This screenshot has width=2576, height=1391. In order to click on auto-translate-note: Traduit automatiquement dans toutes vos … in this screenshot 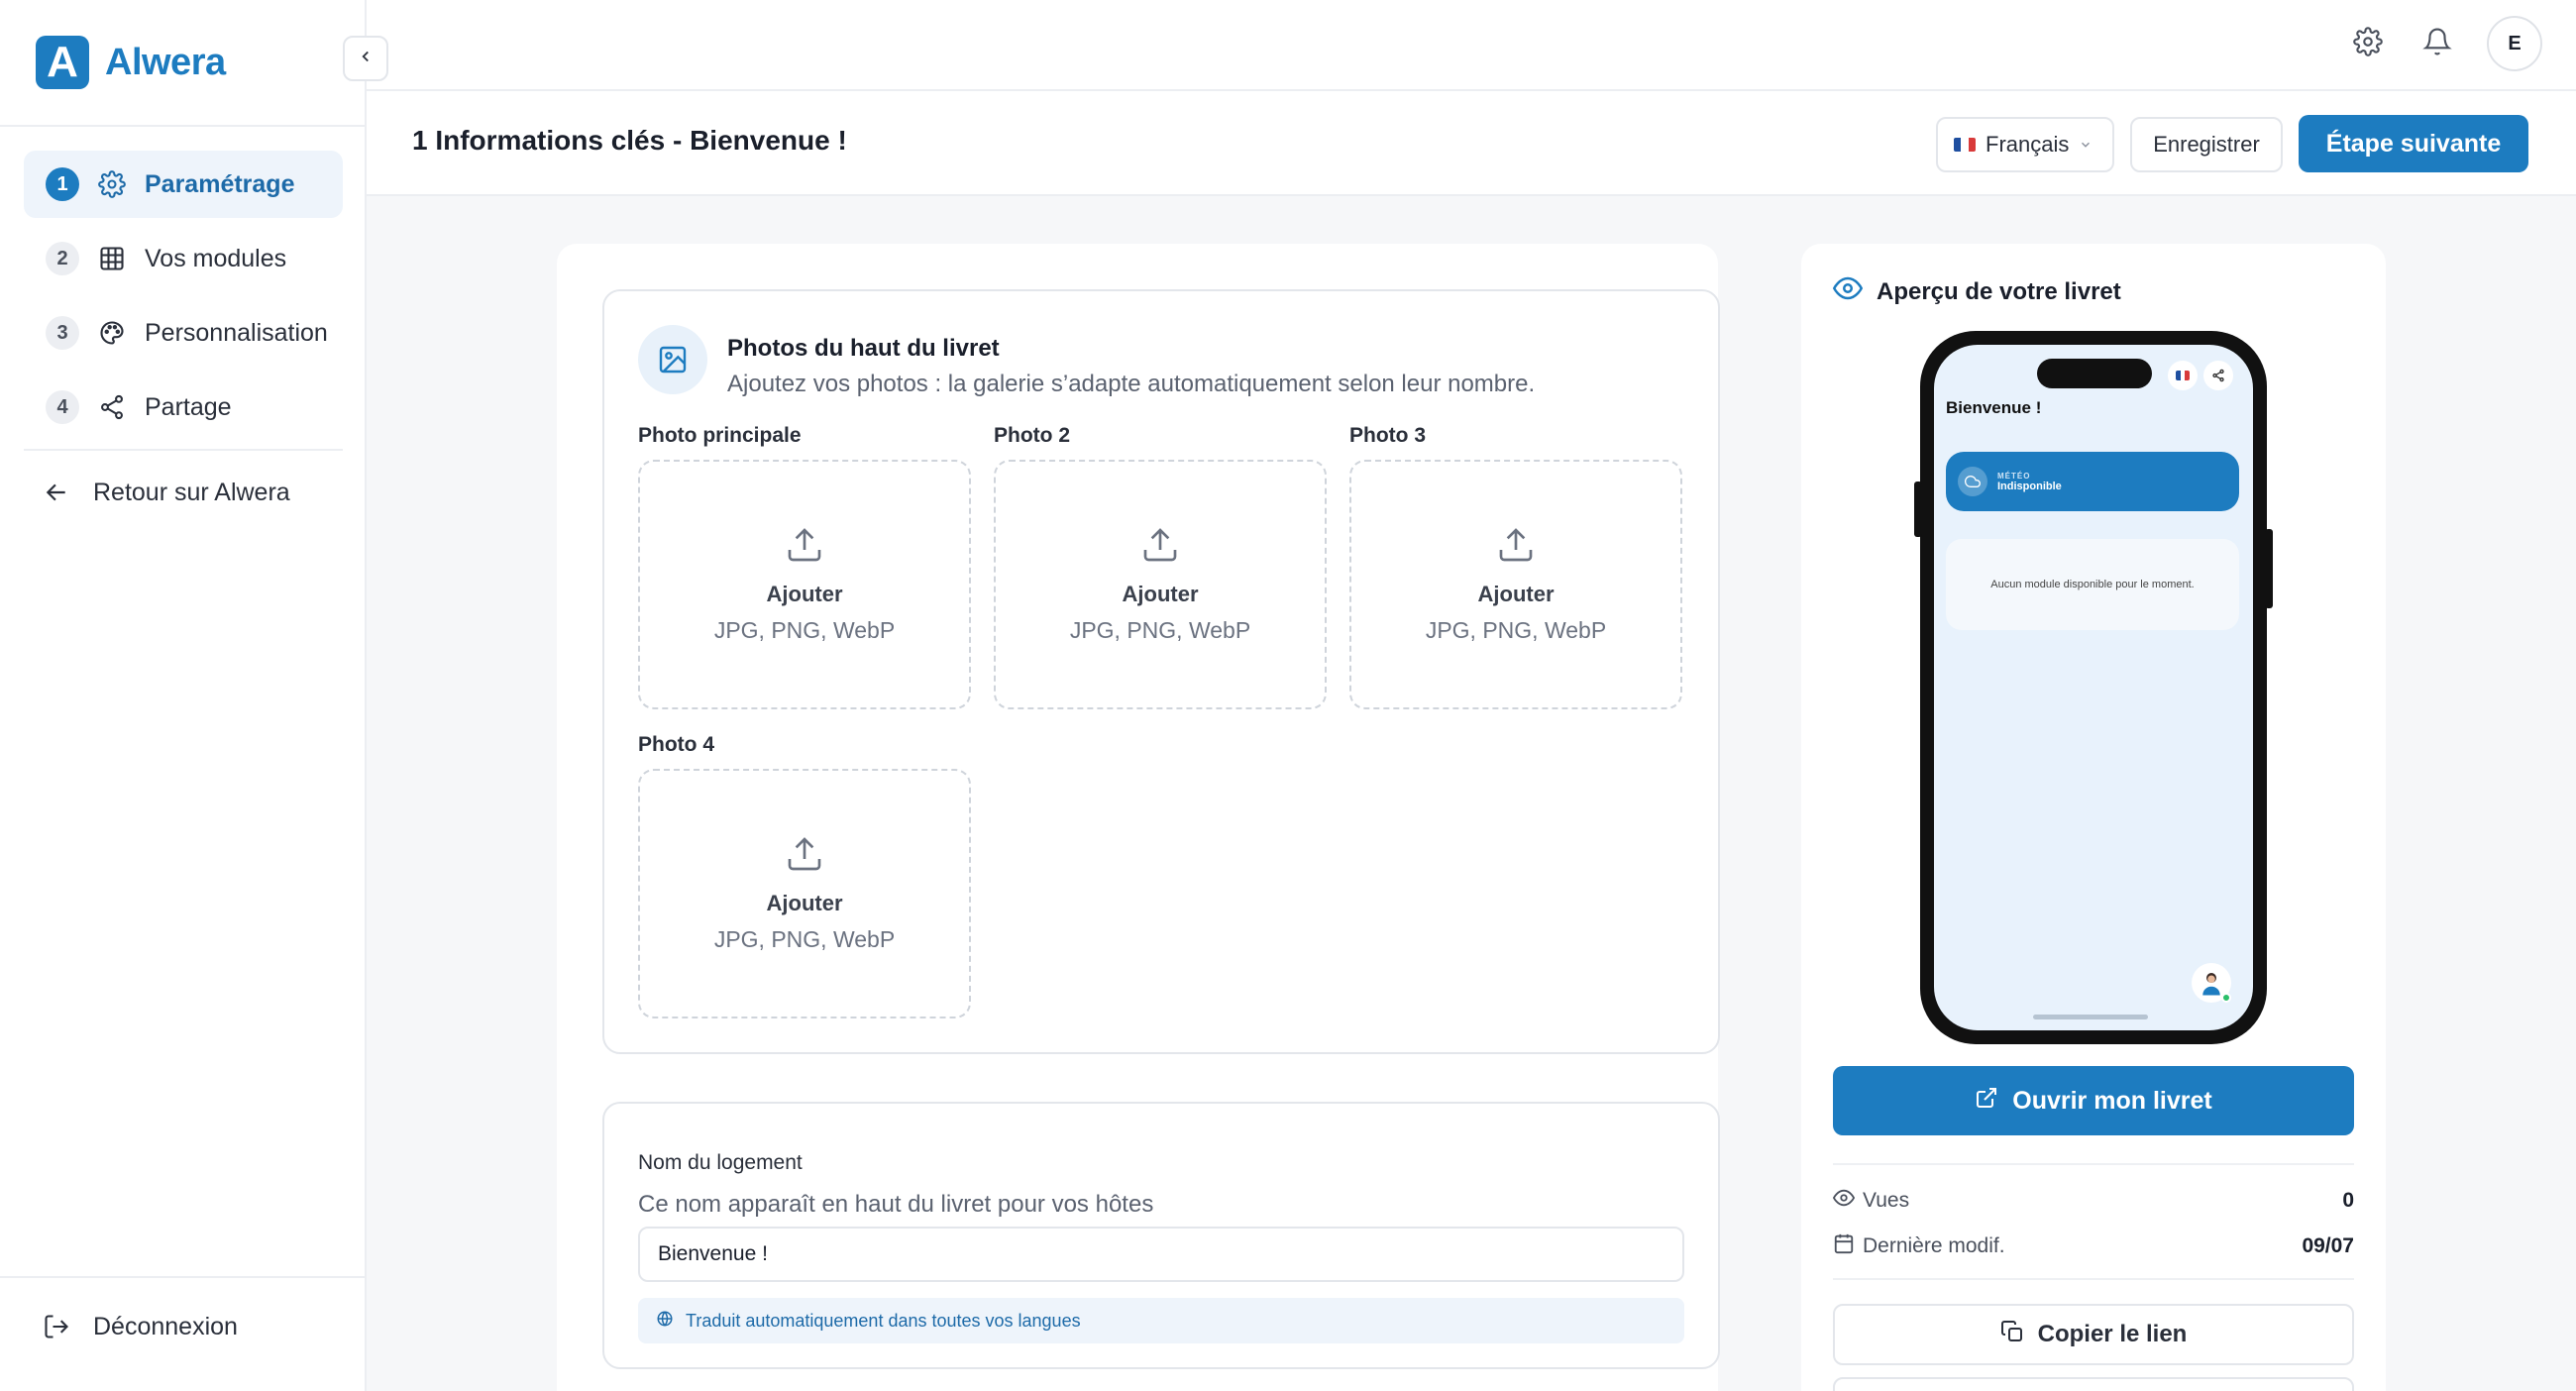, I will do `click(1161, 1320)`.